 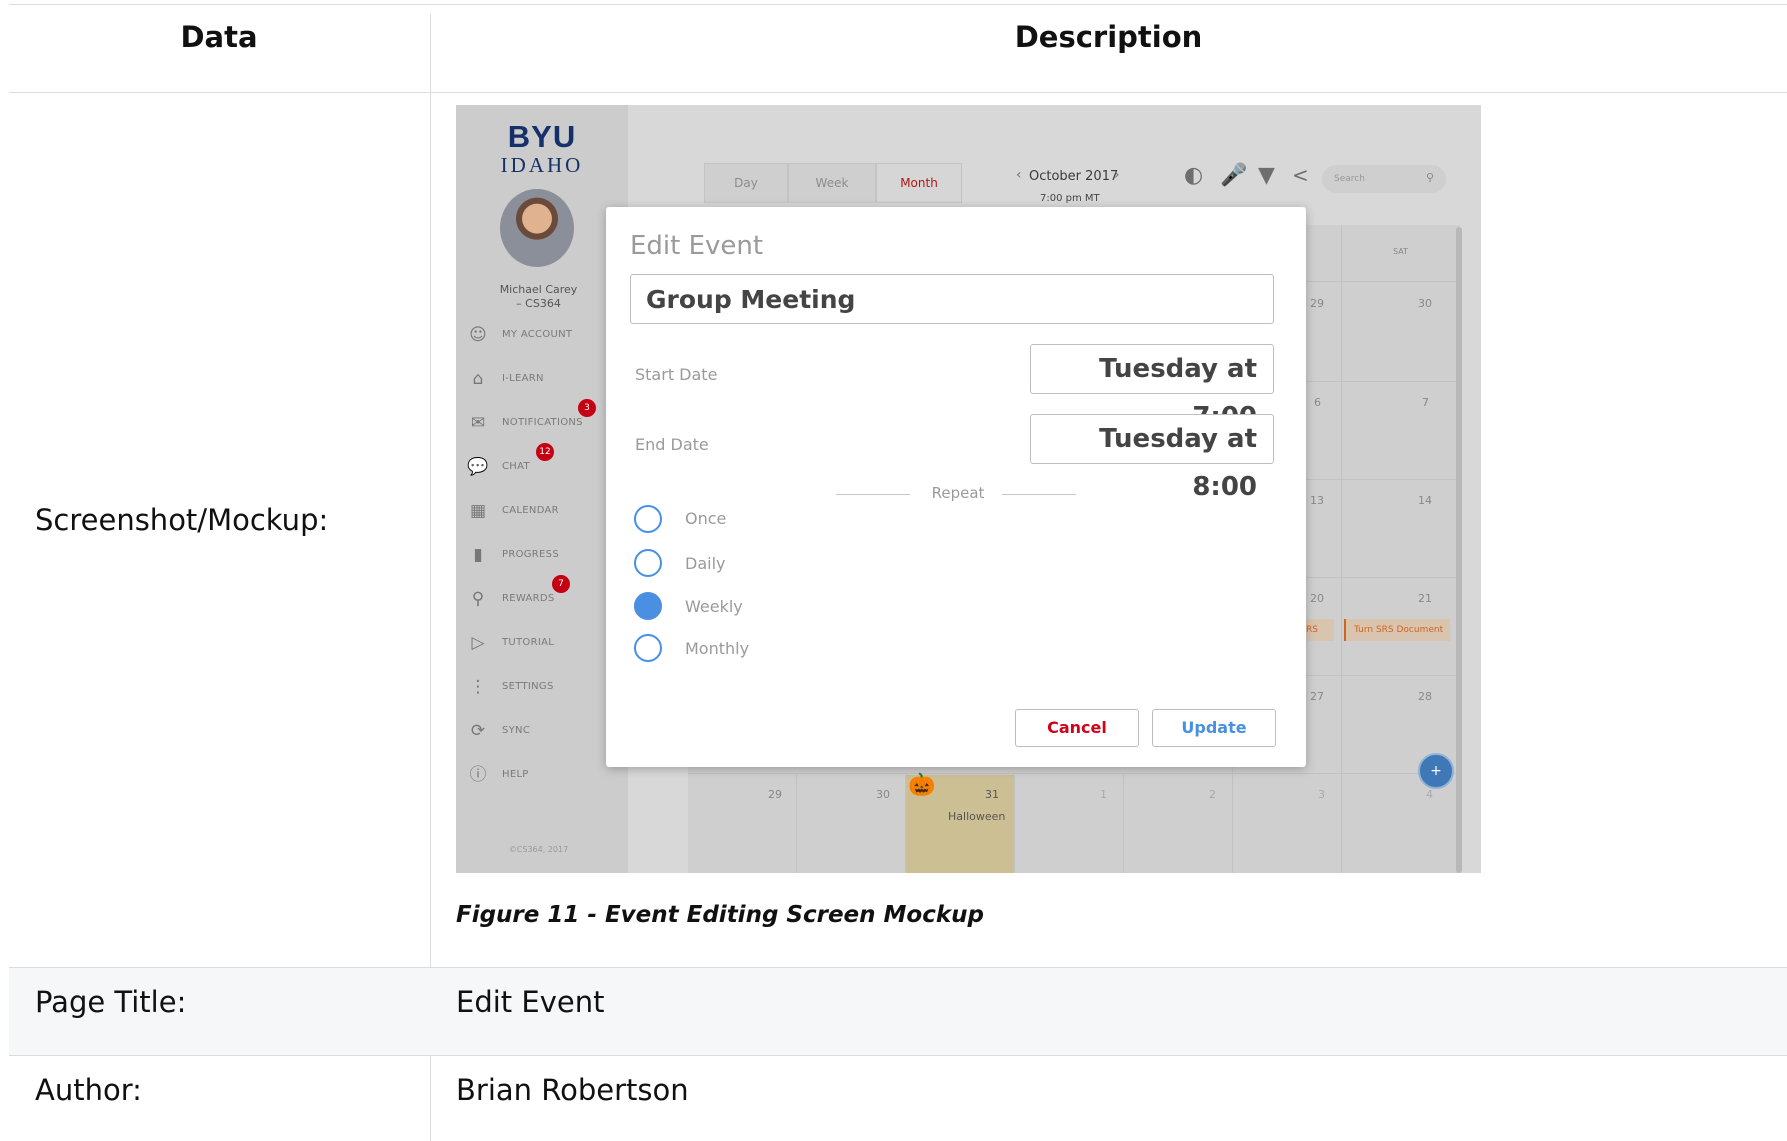 I want to click on contrast-icon: ◐, so click(x=1193, y=175).